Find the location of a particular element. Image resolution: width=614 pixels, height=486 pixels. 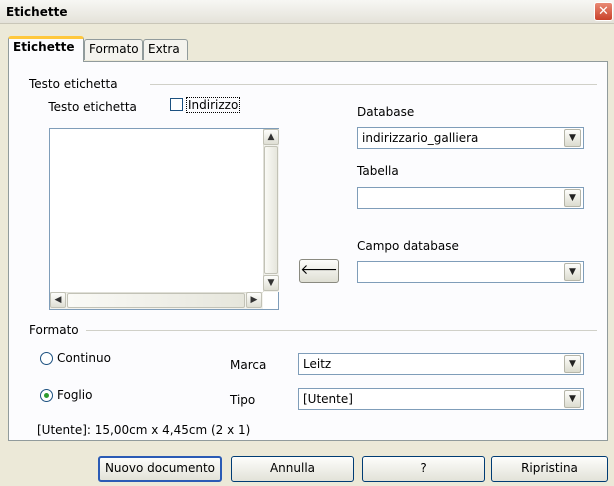

tab-extra: Extra is located at coordinates (165, 49).